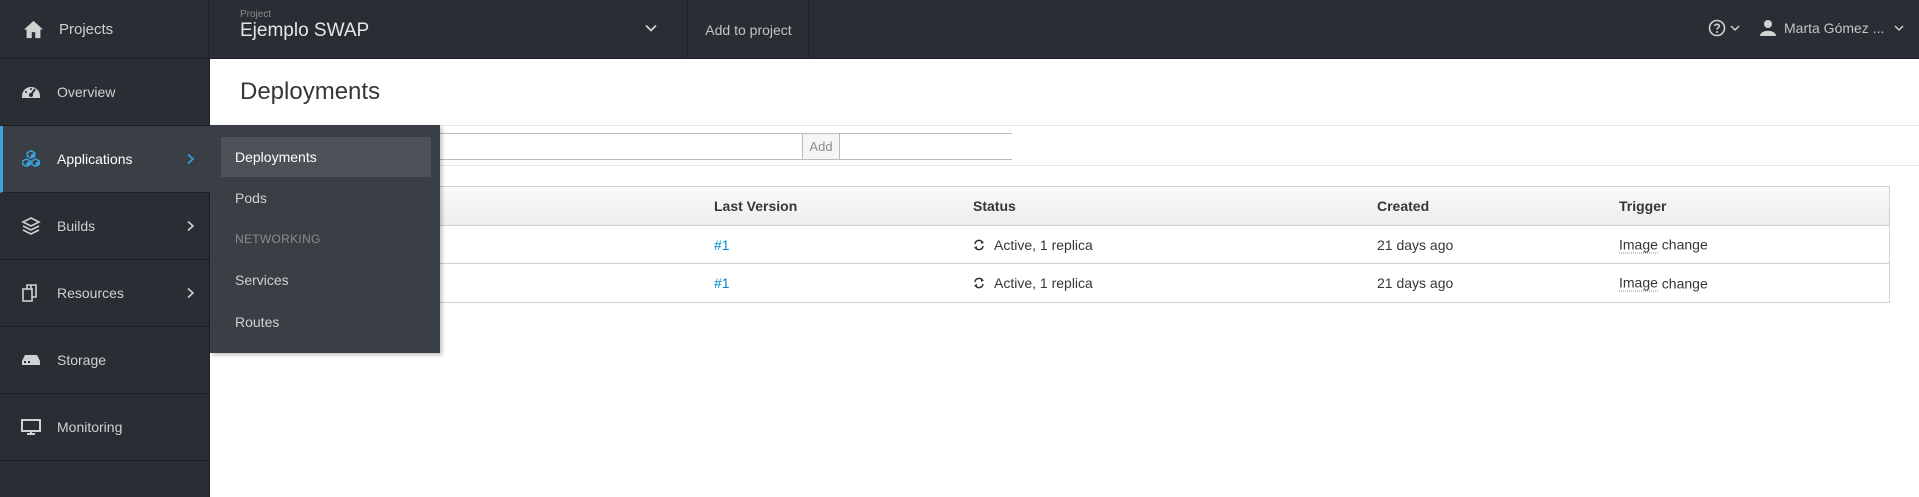  Describe the element at coordinates (1064, 146) in the screenshot. I see `filter-toolbar: Add` at that location.